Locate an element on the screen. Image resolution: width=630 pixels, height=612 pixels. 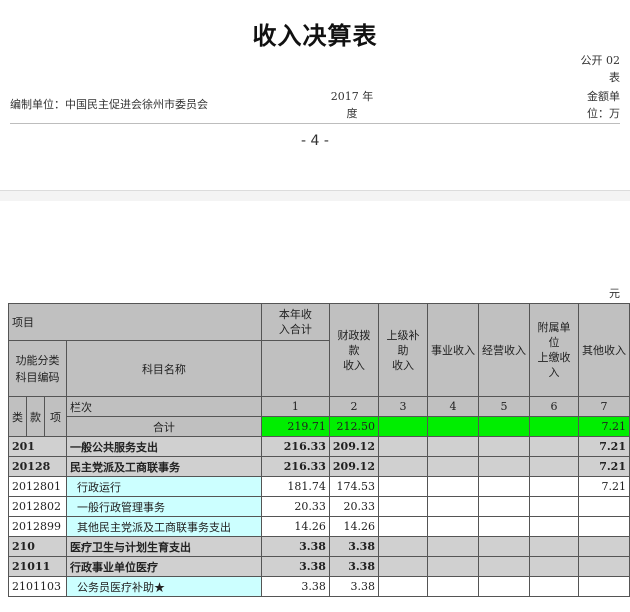
form-code-line2: 表 is located at coordinates (614, 77).